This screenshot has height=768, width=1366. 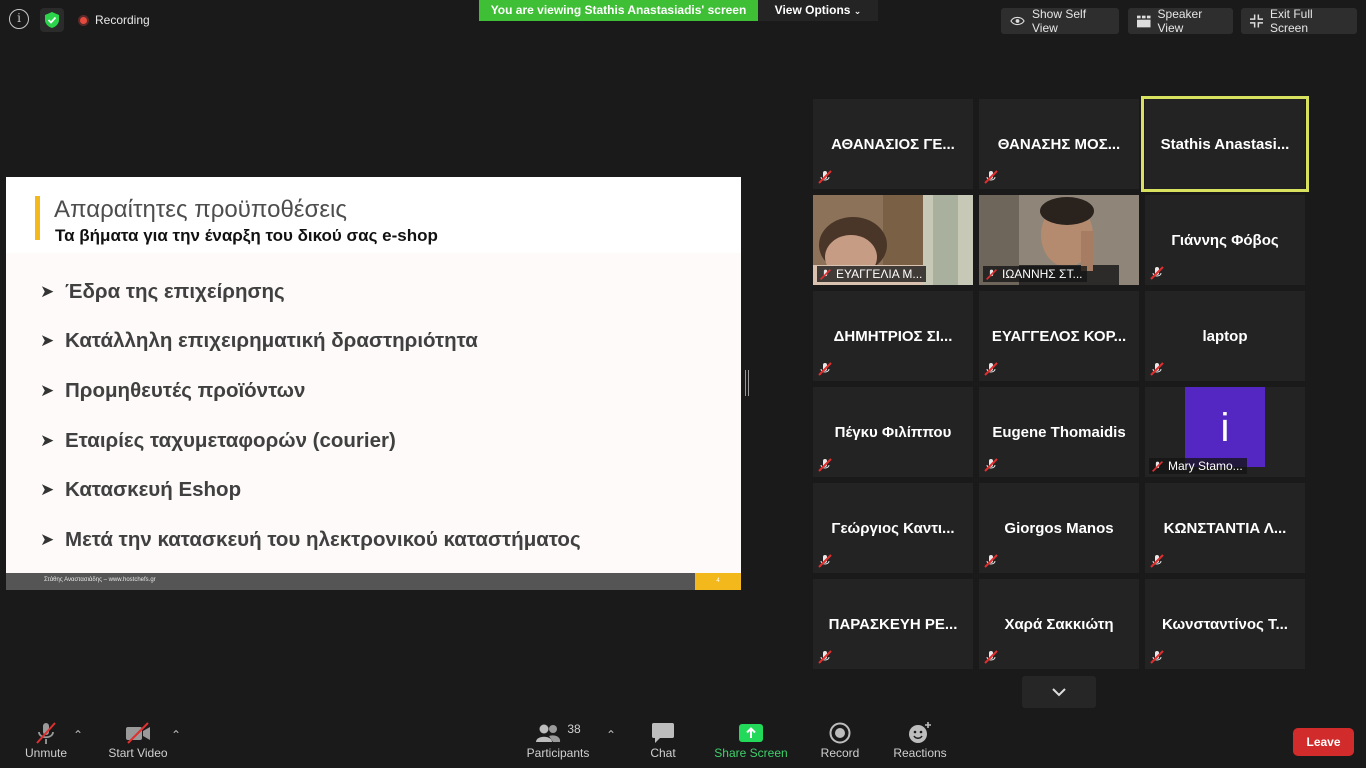 What do you see at coordinates (751, 733) in the screenshot?
I see `share-screen-icon` at bounding box center [751, 733].